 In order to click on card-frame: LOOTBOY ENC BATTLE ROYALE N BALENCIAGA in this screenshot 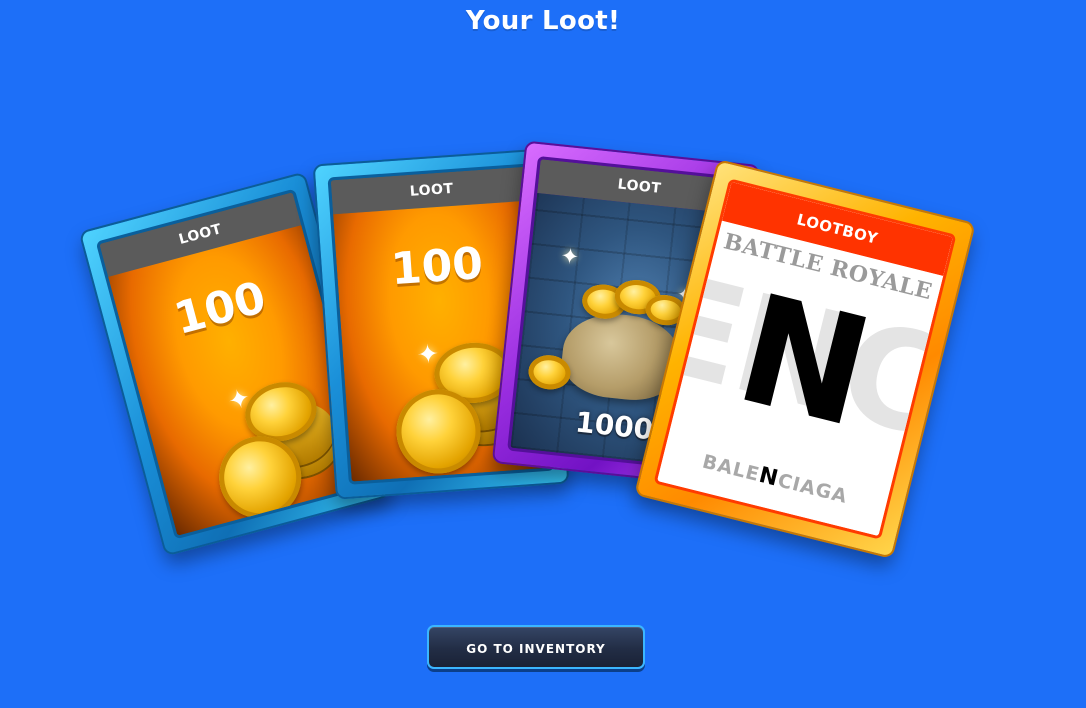, I will do `click(805, 359)`.